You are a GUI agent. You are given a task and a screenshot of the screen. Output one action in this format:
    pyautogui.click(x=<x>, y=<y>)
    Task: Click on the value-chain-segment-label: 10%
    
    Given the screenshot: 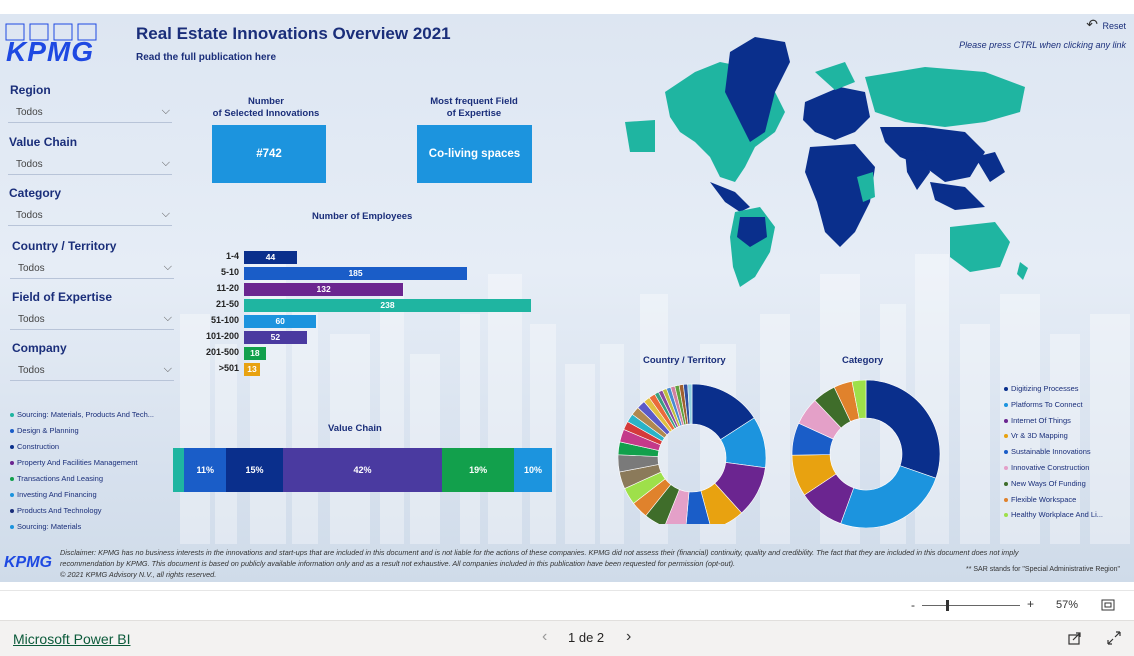 What is the action you would take?
    pyautogui.click(x=533, y=470)
    